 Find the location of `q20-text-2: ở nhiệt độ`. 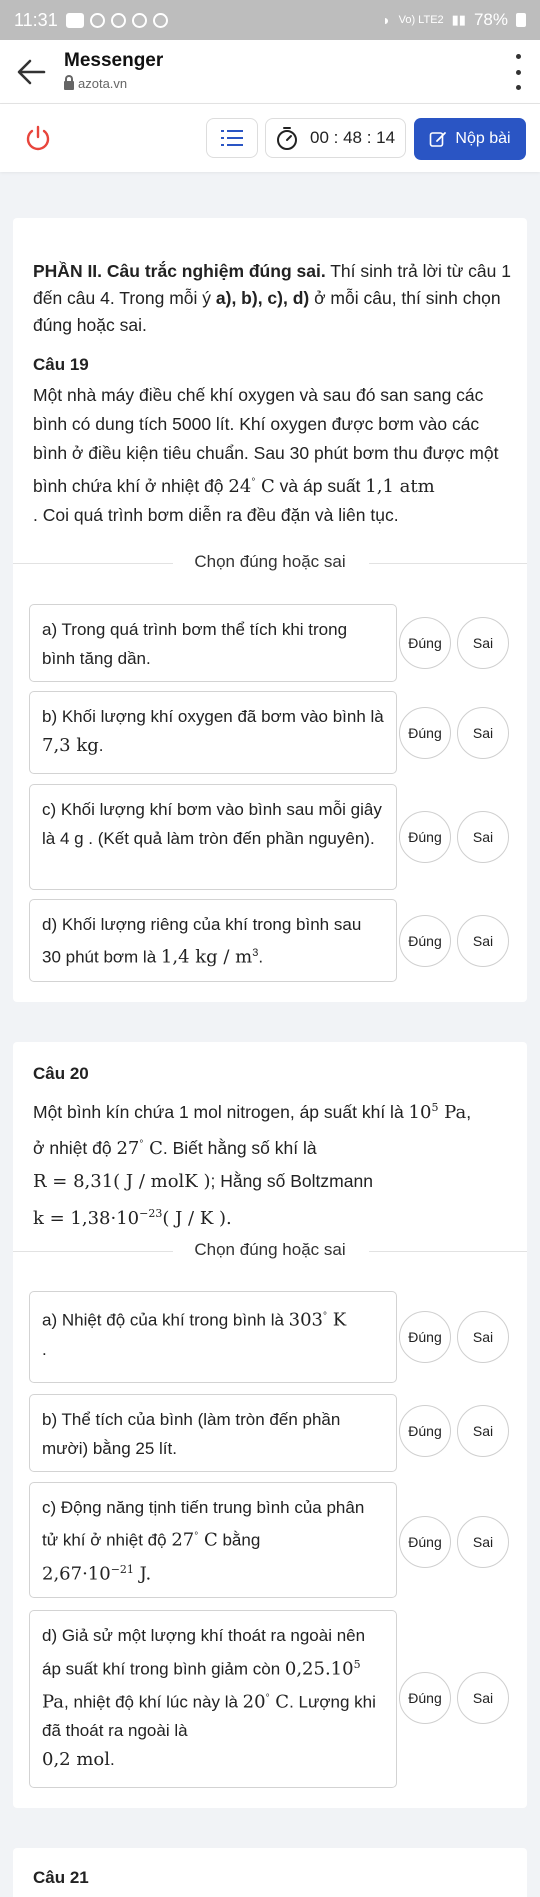

q20-text-2: ở nhiệt độ is located at coordinates (75, 1147).